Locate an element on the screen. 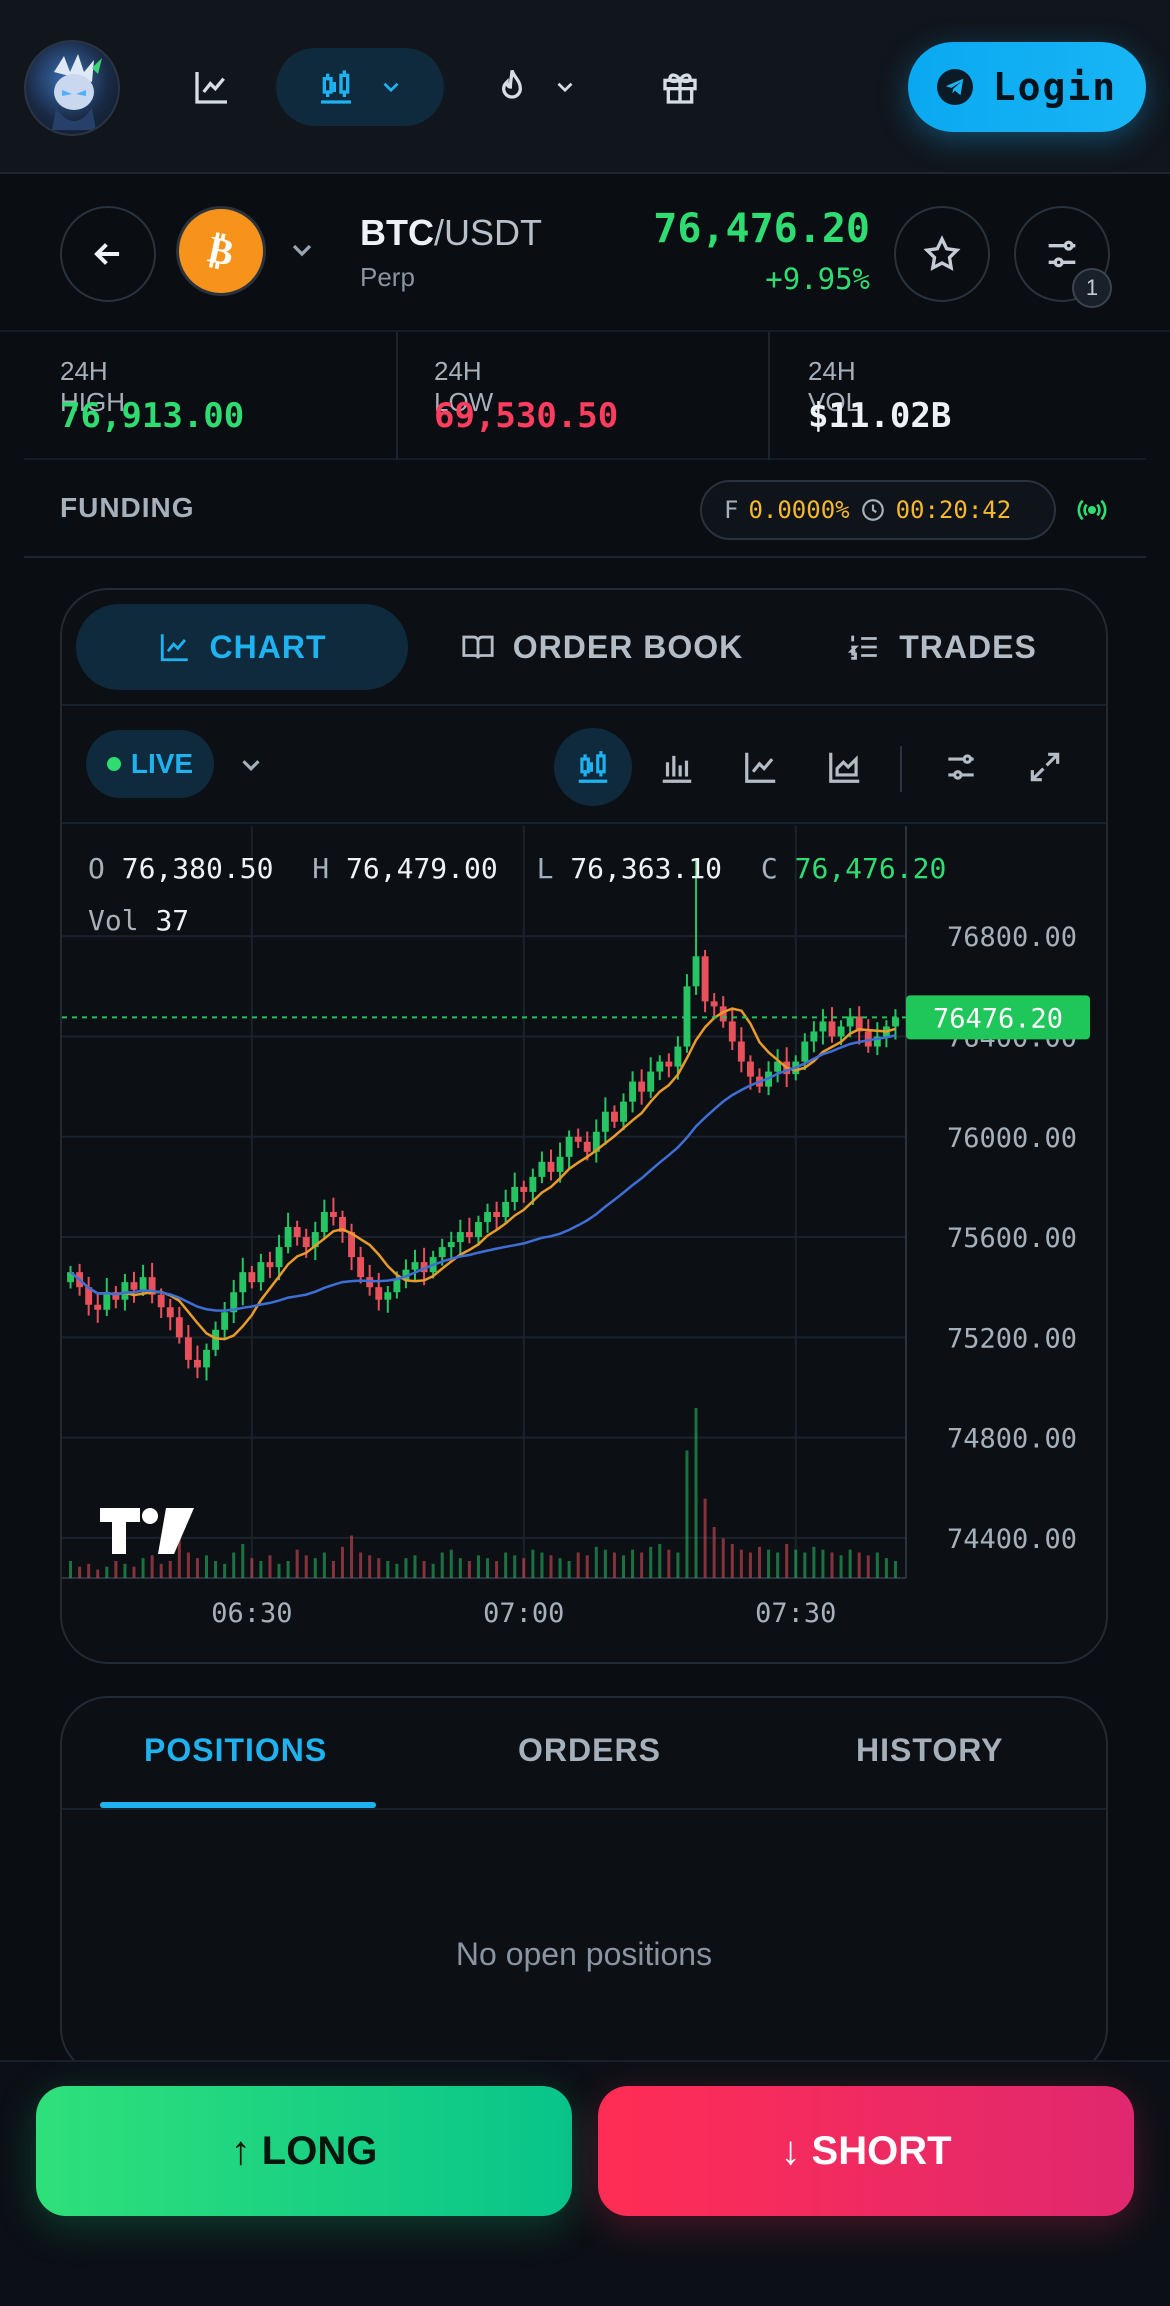 This screenshot has width=1170, height=2306. area-chart-icon is located at coordinates (844, 767).